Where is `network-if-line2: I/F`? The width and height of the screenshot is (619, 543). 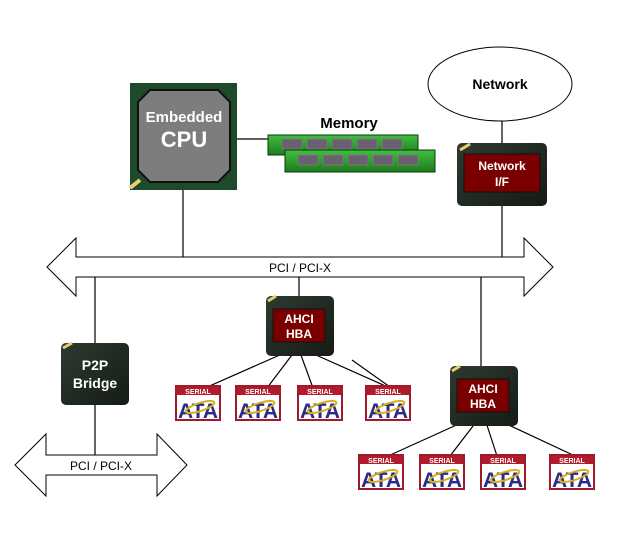
network-if-line2: I/F is located at coordinates (502, 182).